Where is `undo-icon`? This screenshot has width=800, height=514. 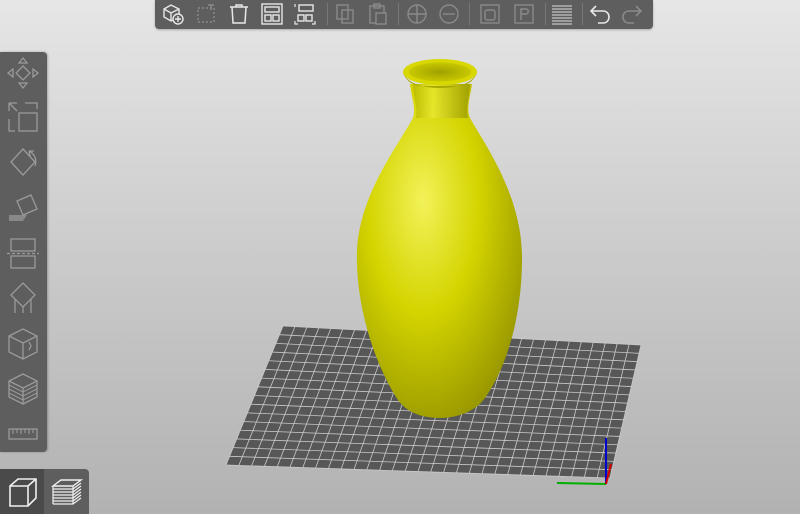
undo-icon is located at coordinates (599, 14).